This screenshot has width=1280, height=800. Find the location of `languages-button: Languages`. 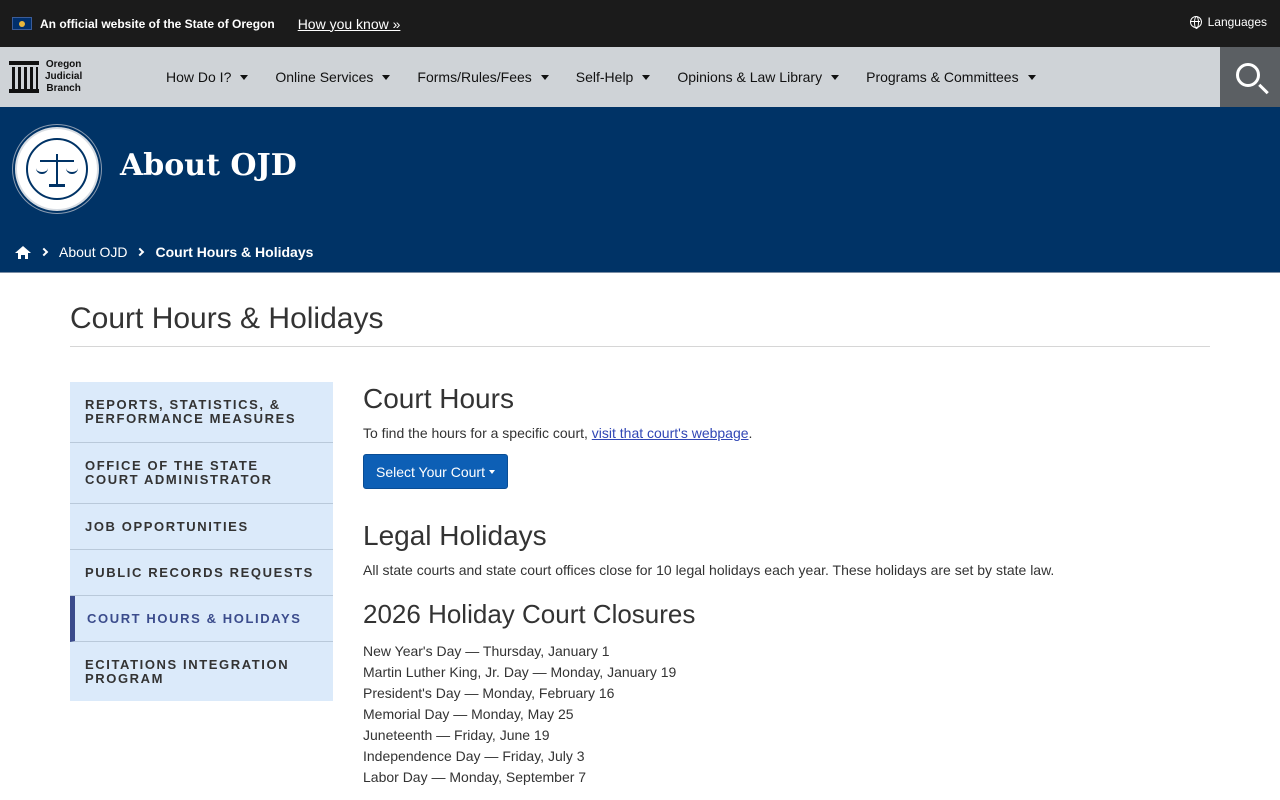

languages-button: Languages is located at coordinates (1228, 22).